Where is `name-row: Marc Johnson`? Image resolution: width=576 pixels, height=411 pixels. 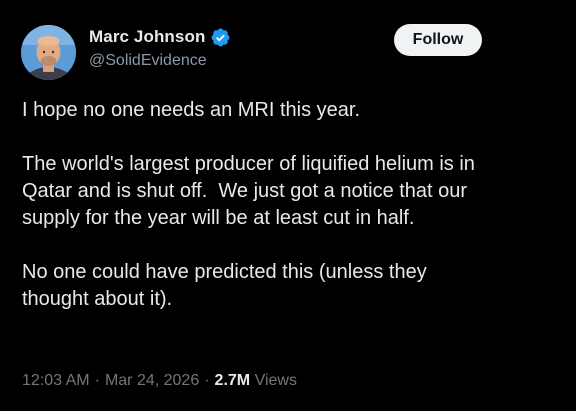
name-row: Marc Johnson is located at coordinates (160, 37).